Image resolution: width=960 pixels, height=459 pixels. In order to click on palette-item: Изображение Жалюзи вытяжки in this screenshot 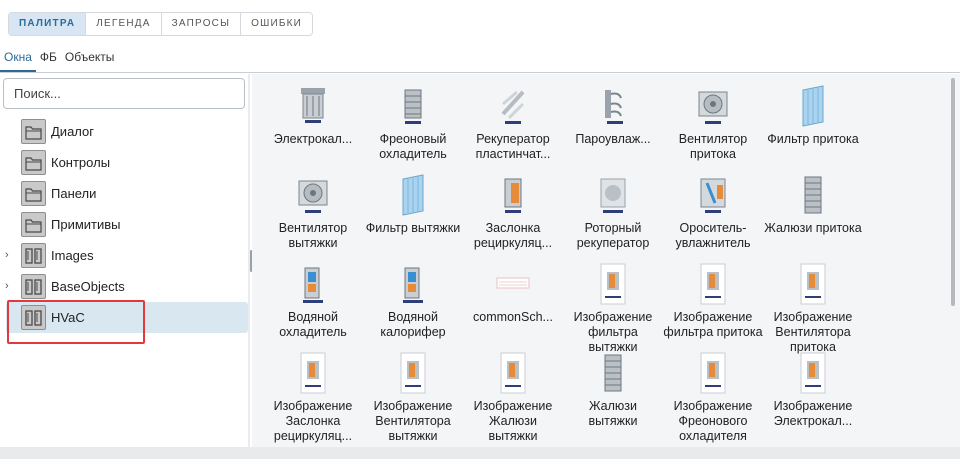, I will do `click(513, 397)`.